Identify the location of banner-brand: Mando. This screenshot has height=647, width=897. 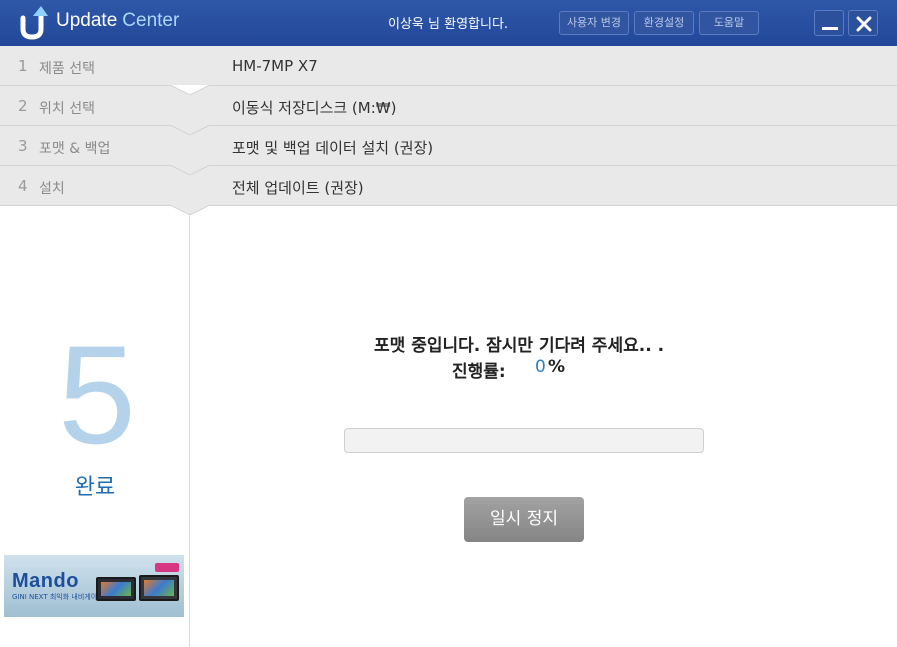
(45, 581).